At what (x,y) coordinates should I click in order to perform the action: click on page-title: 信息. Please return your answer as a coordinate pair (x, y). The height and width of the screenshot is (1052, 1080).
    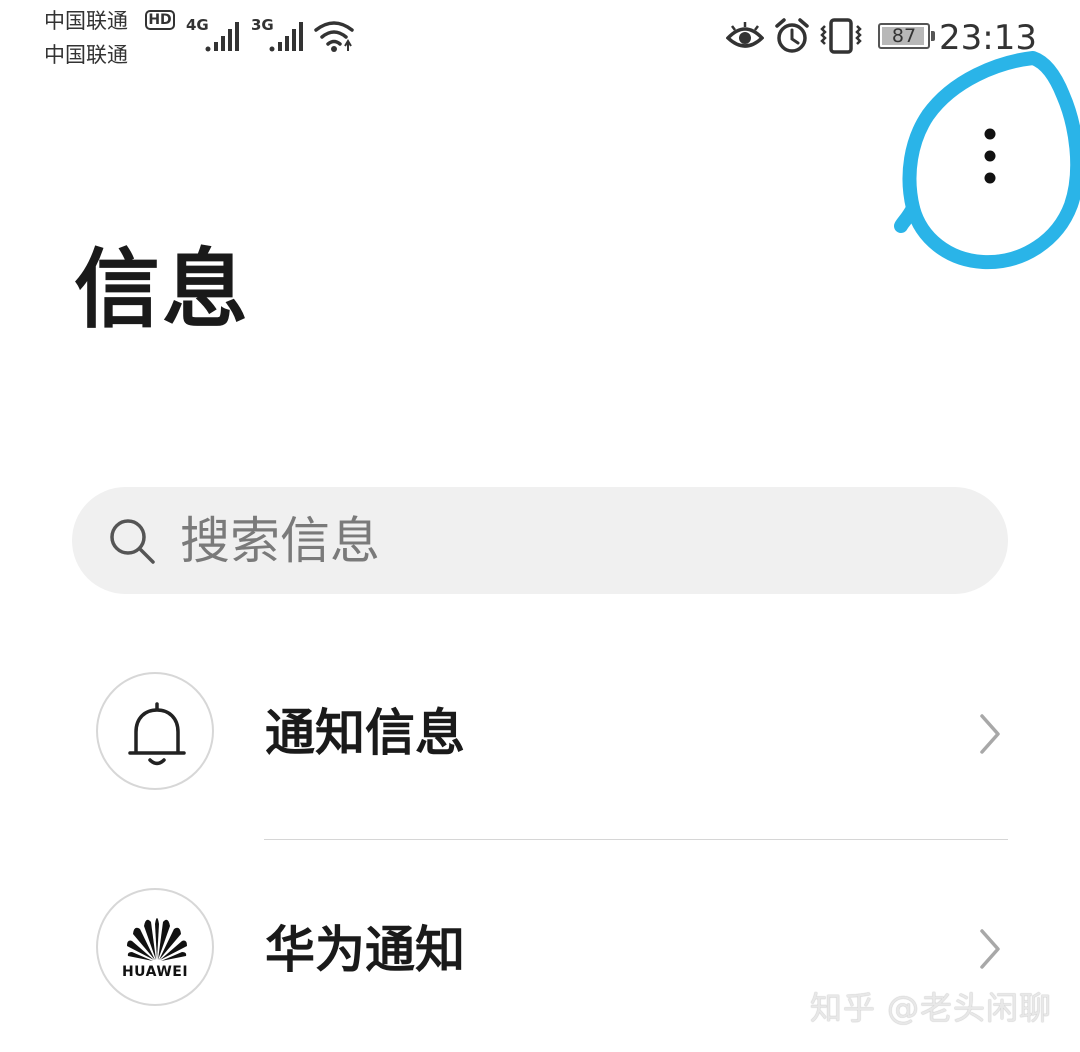
    Looking at the image, I should click on (162, 290).